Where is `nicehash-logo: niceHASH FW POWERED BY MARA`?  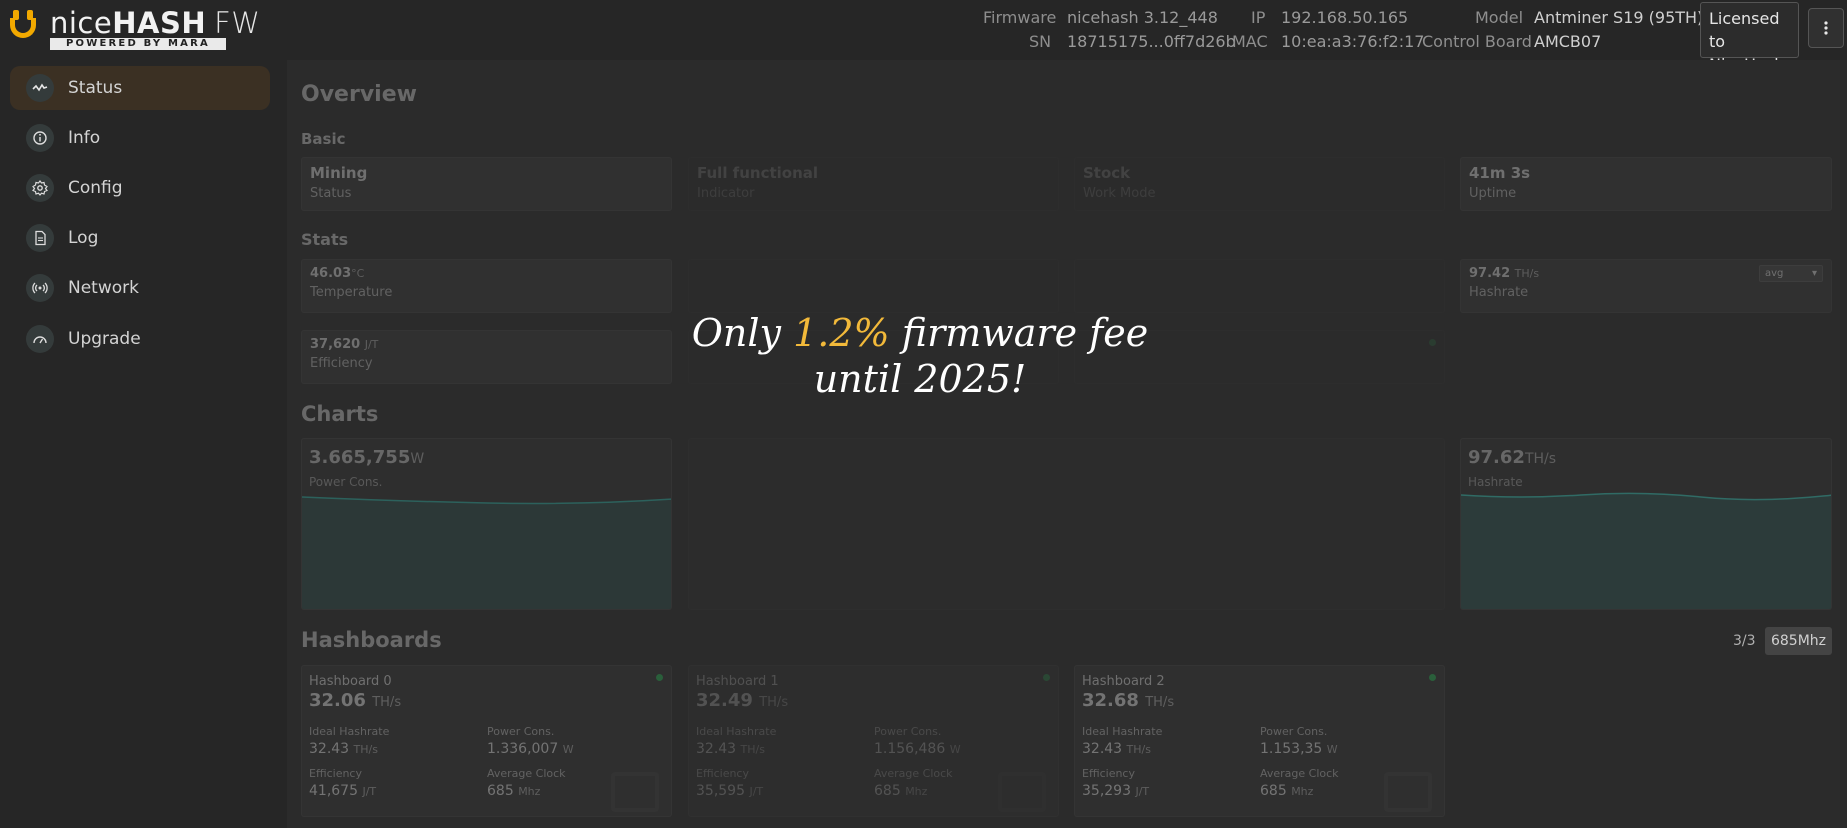 nicehash-logo: niceHASH FW POWERED BY MARA is located at coordinates (134, 29).